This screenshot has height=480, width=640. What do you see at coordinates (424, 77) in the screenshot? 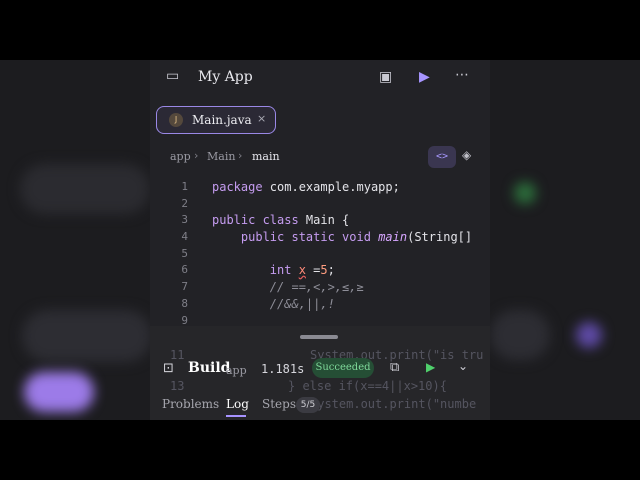
I see `play-icon: ▶` at bounding box center [424, 77].